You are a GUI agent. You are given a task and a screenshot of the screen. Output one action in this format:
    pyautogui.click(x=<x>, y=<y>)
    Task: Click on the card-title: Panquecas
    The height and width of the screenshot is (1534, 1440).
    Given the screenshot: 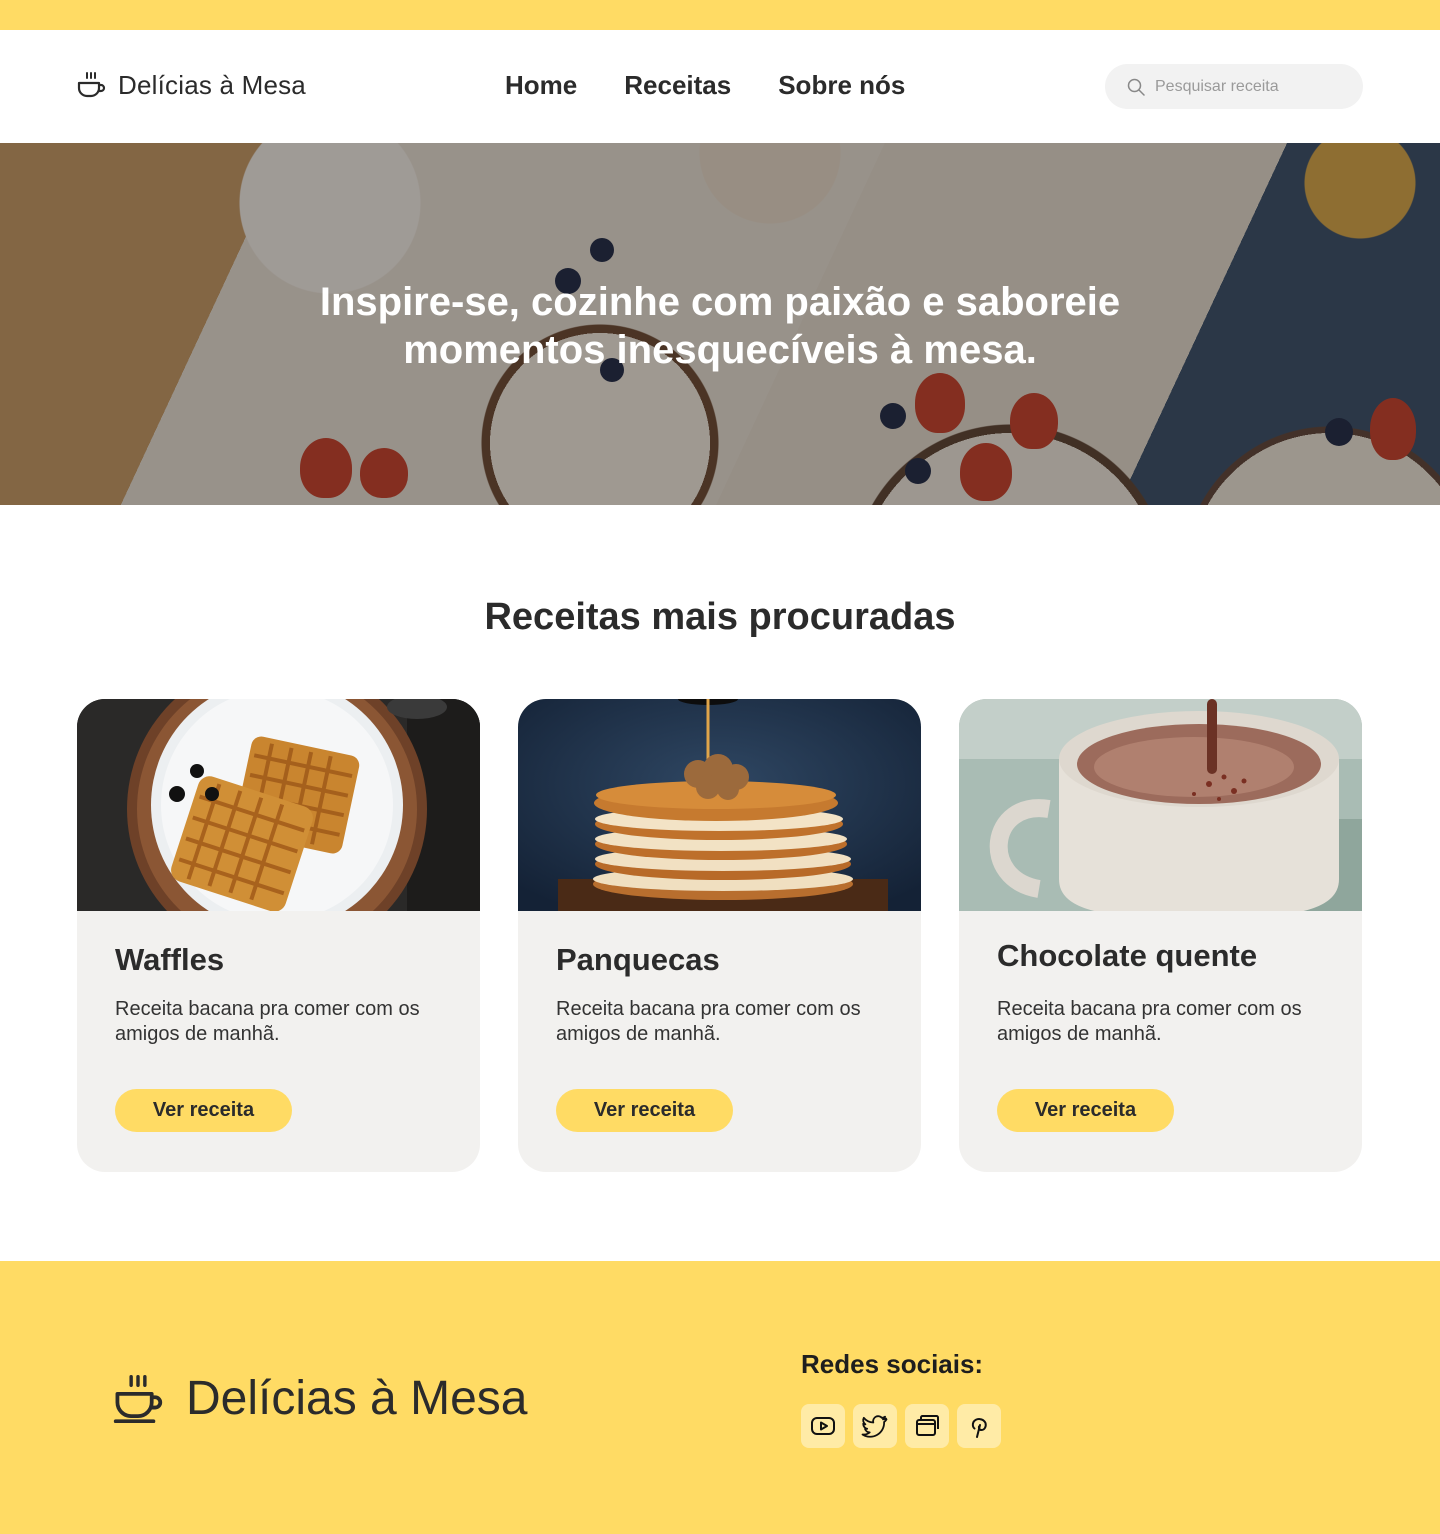 What is the action you would take?
    pyautogui.click(x=638, y=959)
    